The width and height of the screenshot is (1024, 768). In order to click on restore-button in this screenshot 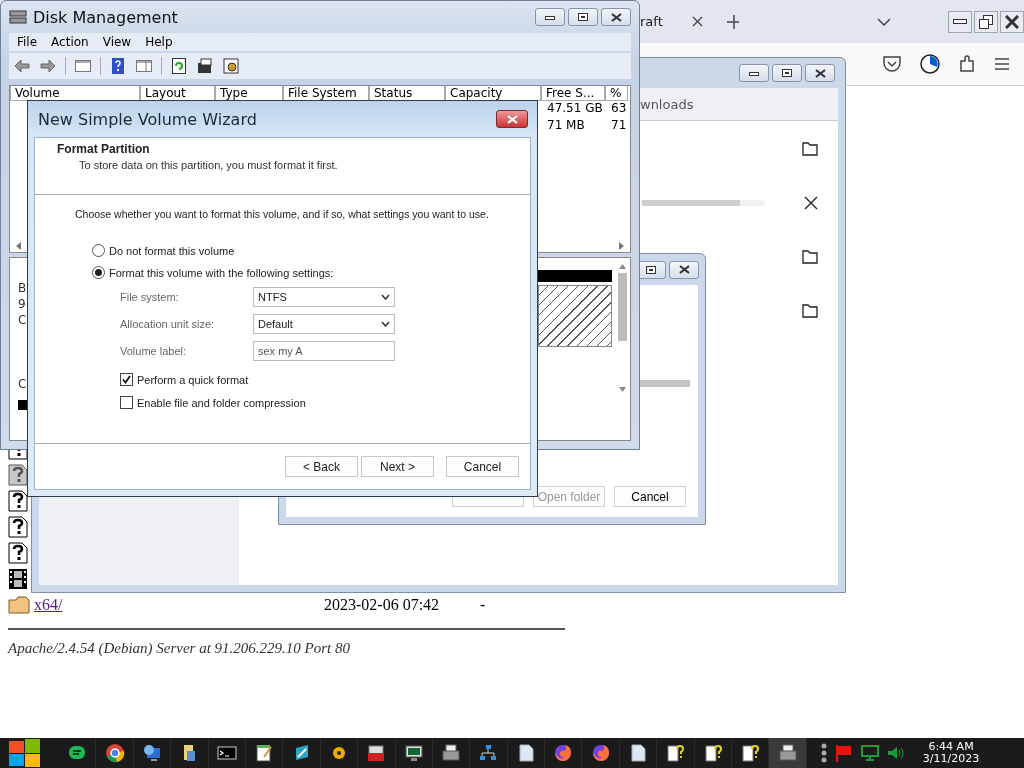, I will do `click(986, 21)`.